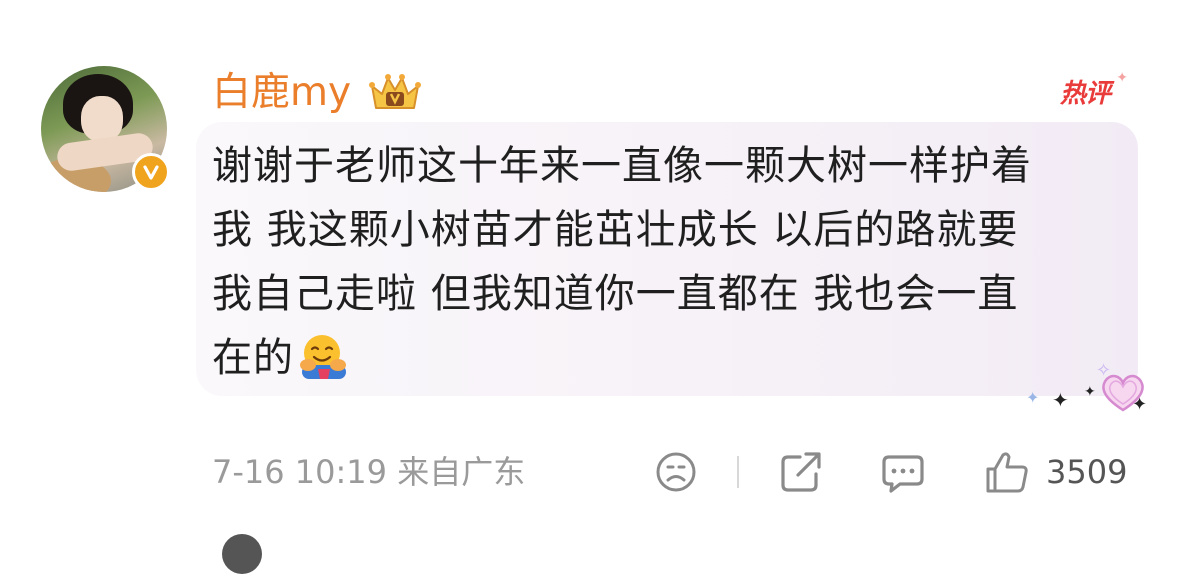 The image size is (1179, 574). Describe the element at coordinates (676, 472) in the screenshot. I see `sad-face-icon` at that location.